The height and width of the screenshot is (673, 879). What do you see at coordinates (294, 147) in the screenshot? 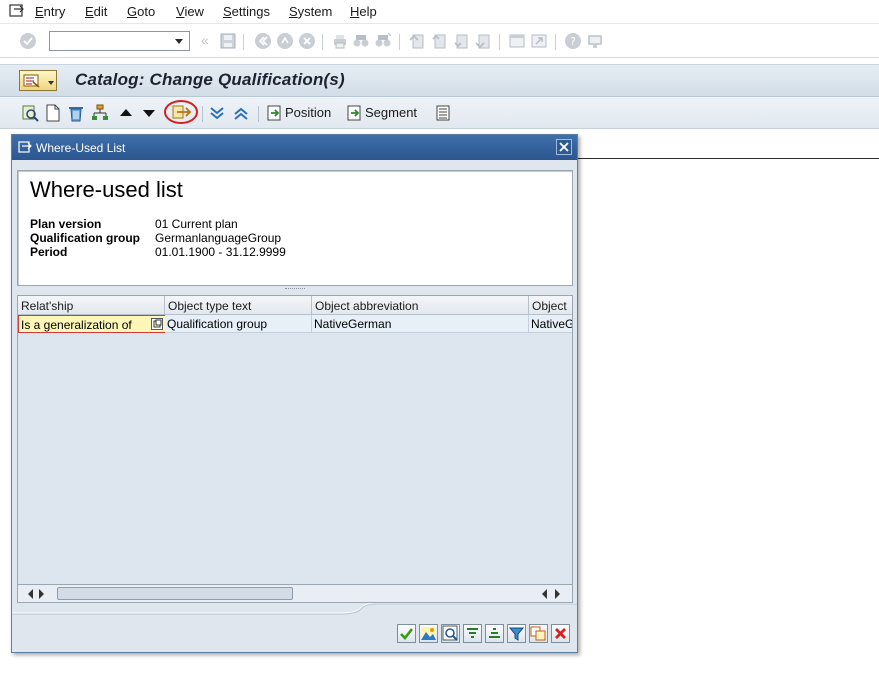
I see `dialog-title-bar: Where-Used List` at bounding box center [294, 147].